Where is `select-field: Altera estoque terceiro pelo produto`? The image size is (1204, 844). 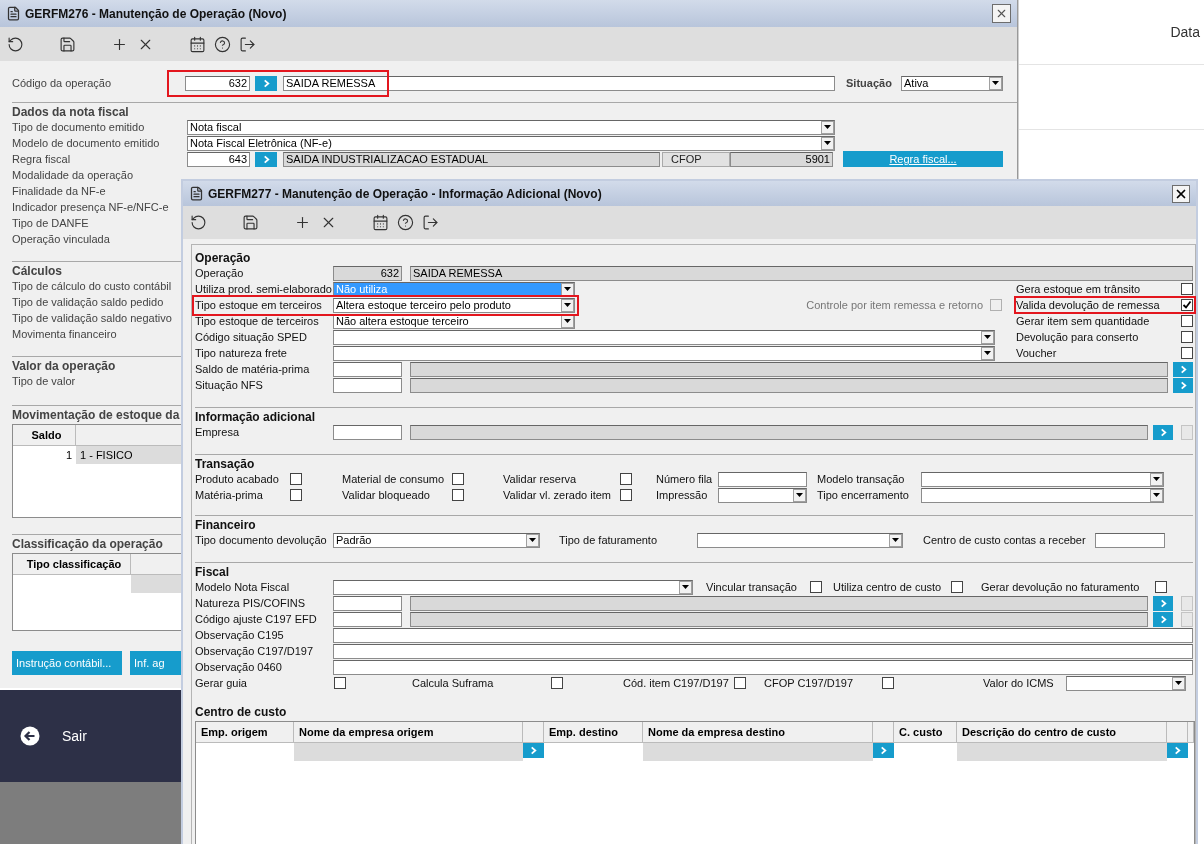
select-field: Altera estoque terceiro pelo produto is located at coordinates (454, 305).